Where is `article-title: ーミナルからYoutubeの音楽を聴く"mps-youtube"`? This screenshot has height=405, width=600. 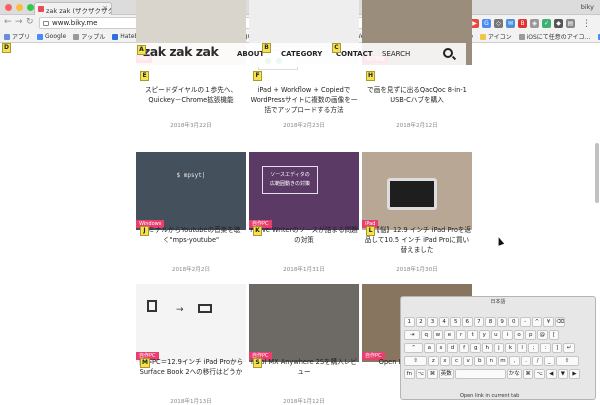 article-title: ーミナルからYoutubeの音楽を聴く"mps-youtube" is located at coordinates (191, 235).